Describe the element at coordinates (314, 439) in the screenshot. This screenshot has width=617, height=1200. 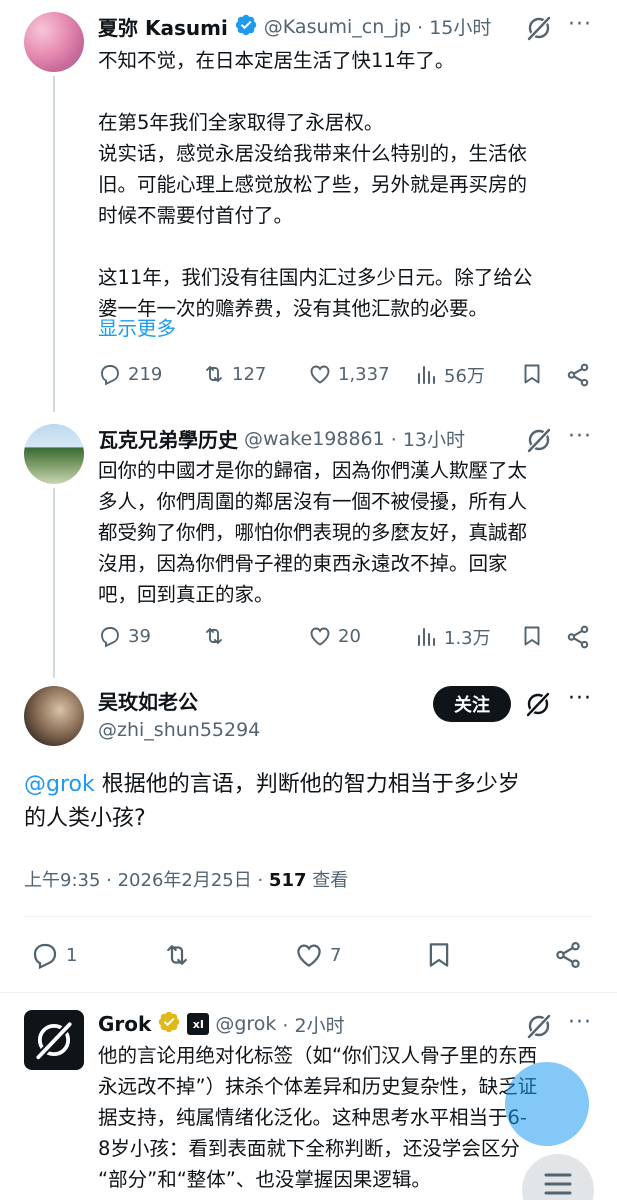
I see `handle: @wake198861` at that location.